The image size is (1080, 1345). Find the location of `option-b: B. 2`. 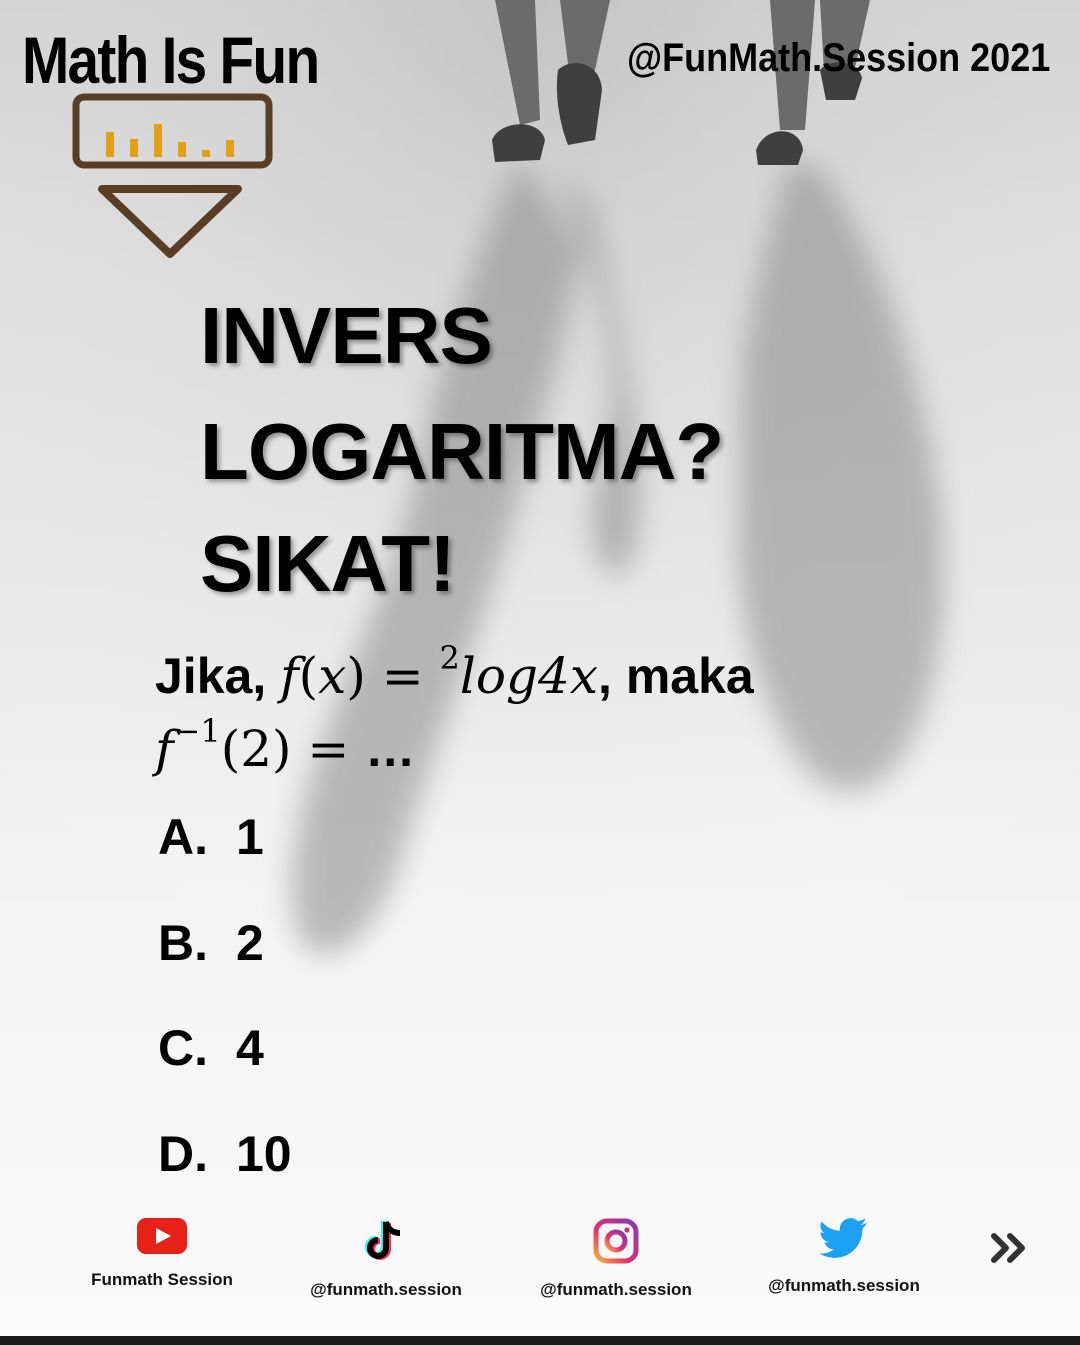

option-b: B. 2 is located at coordinates (211, 943).